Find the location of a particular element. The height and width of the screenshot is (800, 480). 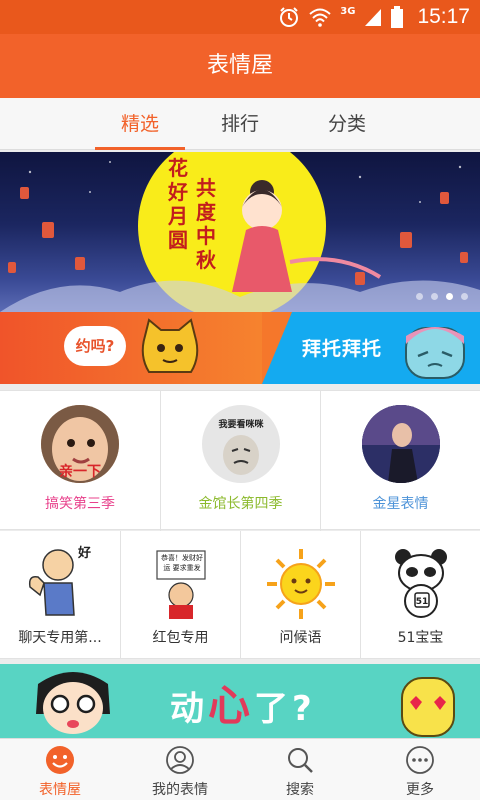

wifi-icon is located at coordinates (320, 17).